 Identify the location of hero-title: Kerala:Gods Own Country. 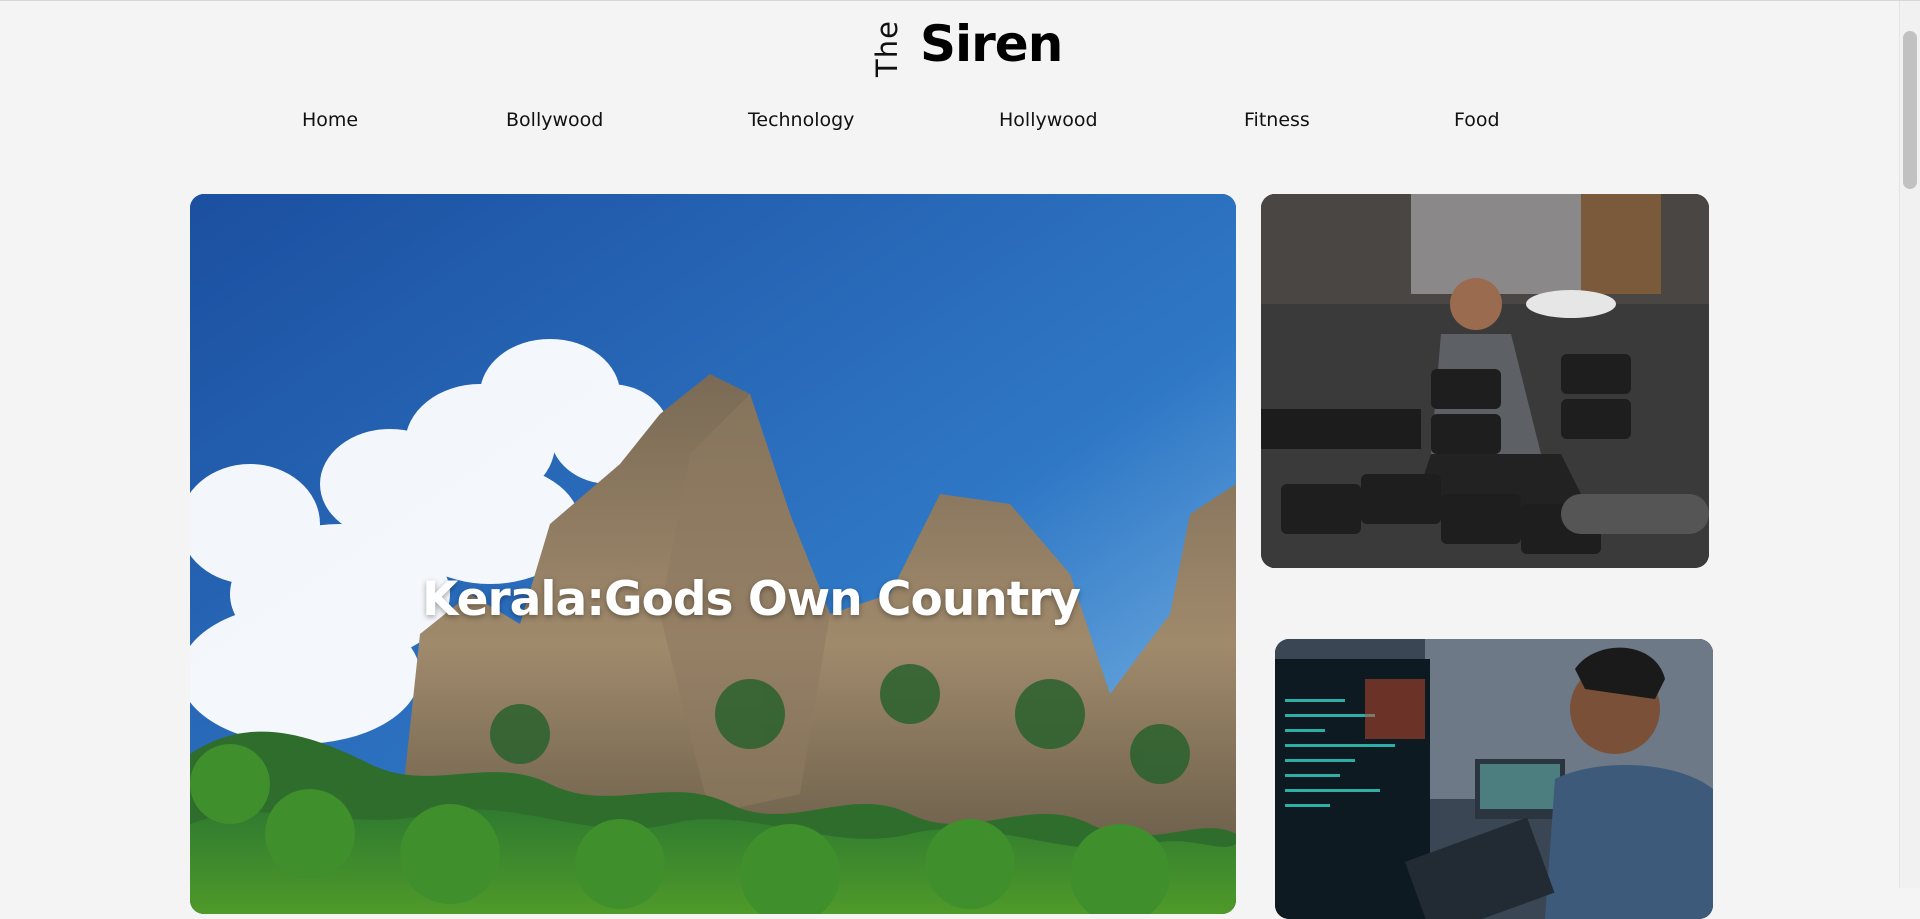
(751, 599).